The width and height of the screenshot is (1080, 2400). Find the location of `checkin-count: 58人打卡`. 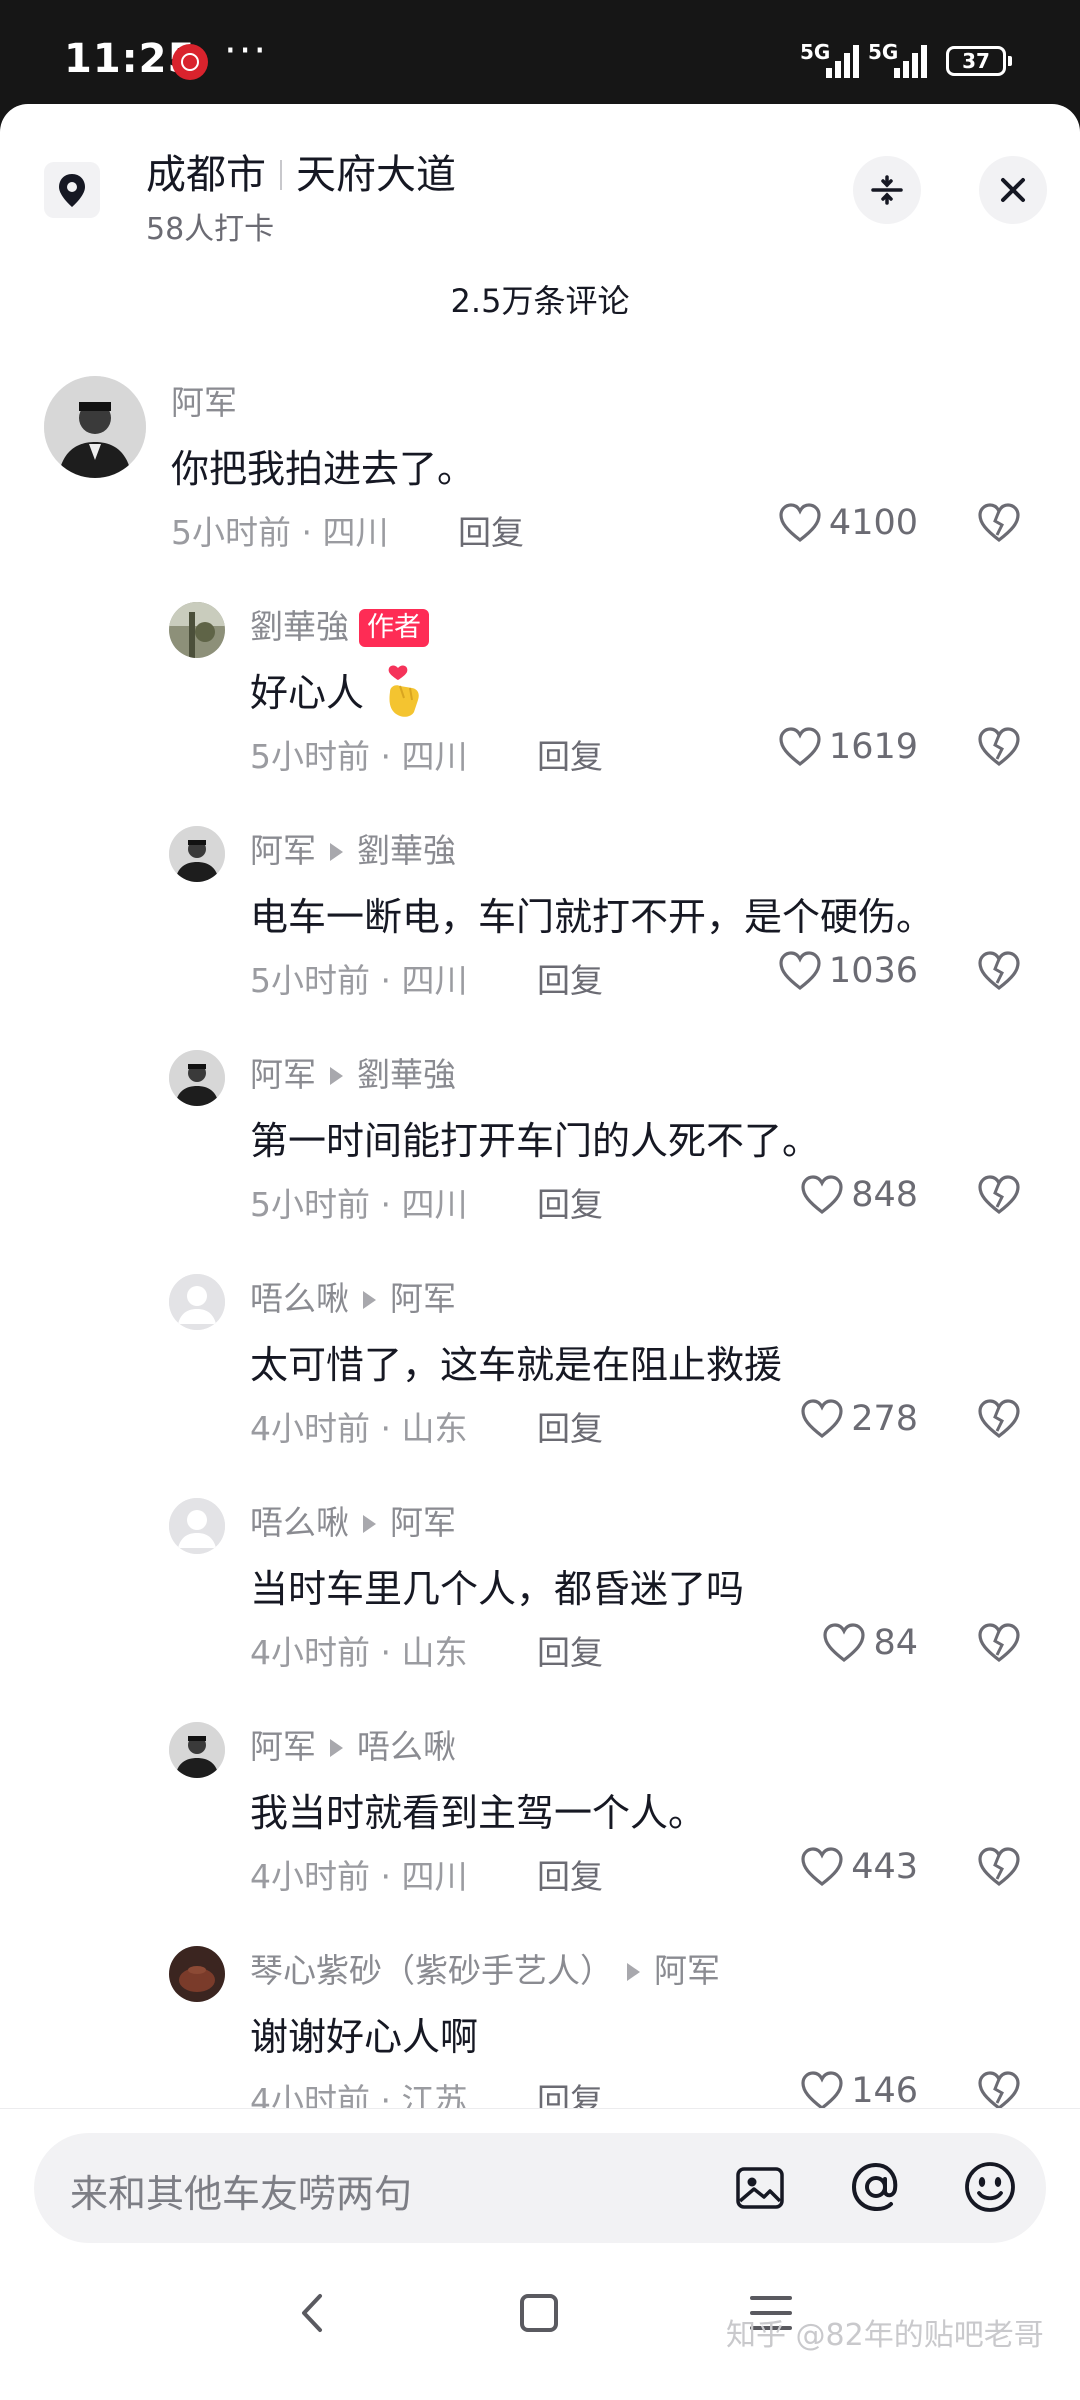

checkin-count: 58人打卡 is located at coordinates (210, 229).